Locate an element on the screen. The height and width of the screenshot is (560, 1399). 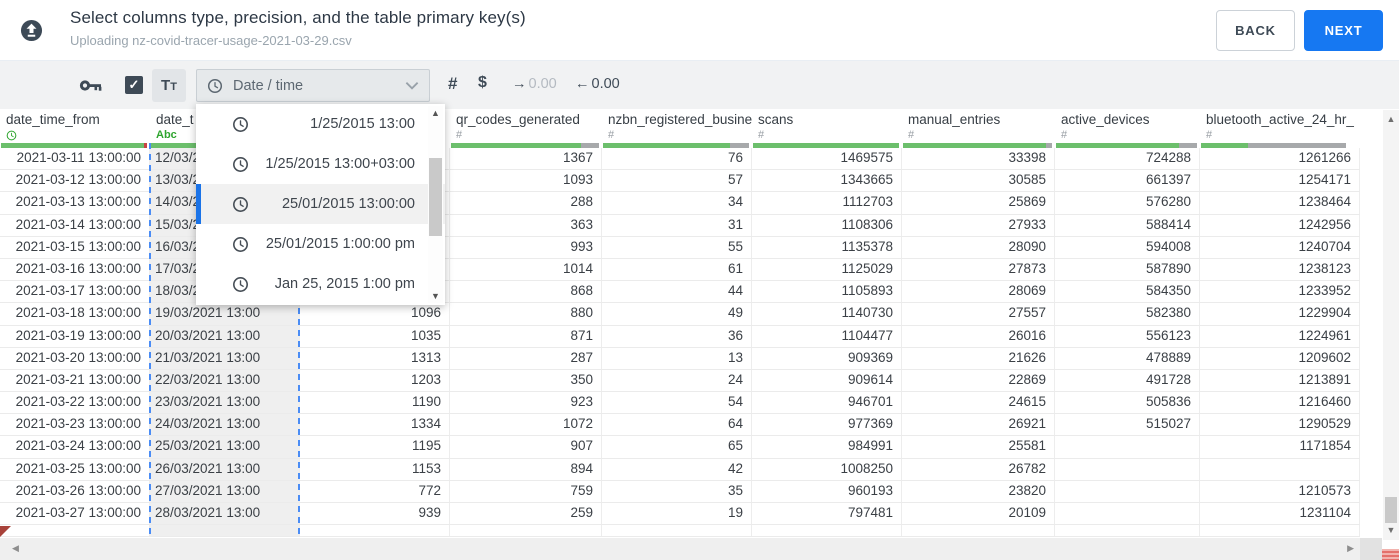
table-cell: 871 is located at coordinates (526, 336).